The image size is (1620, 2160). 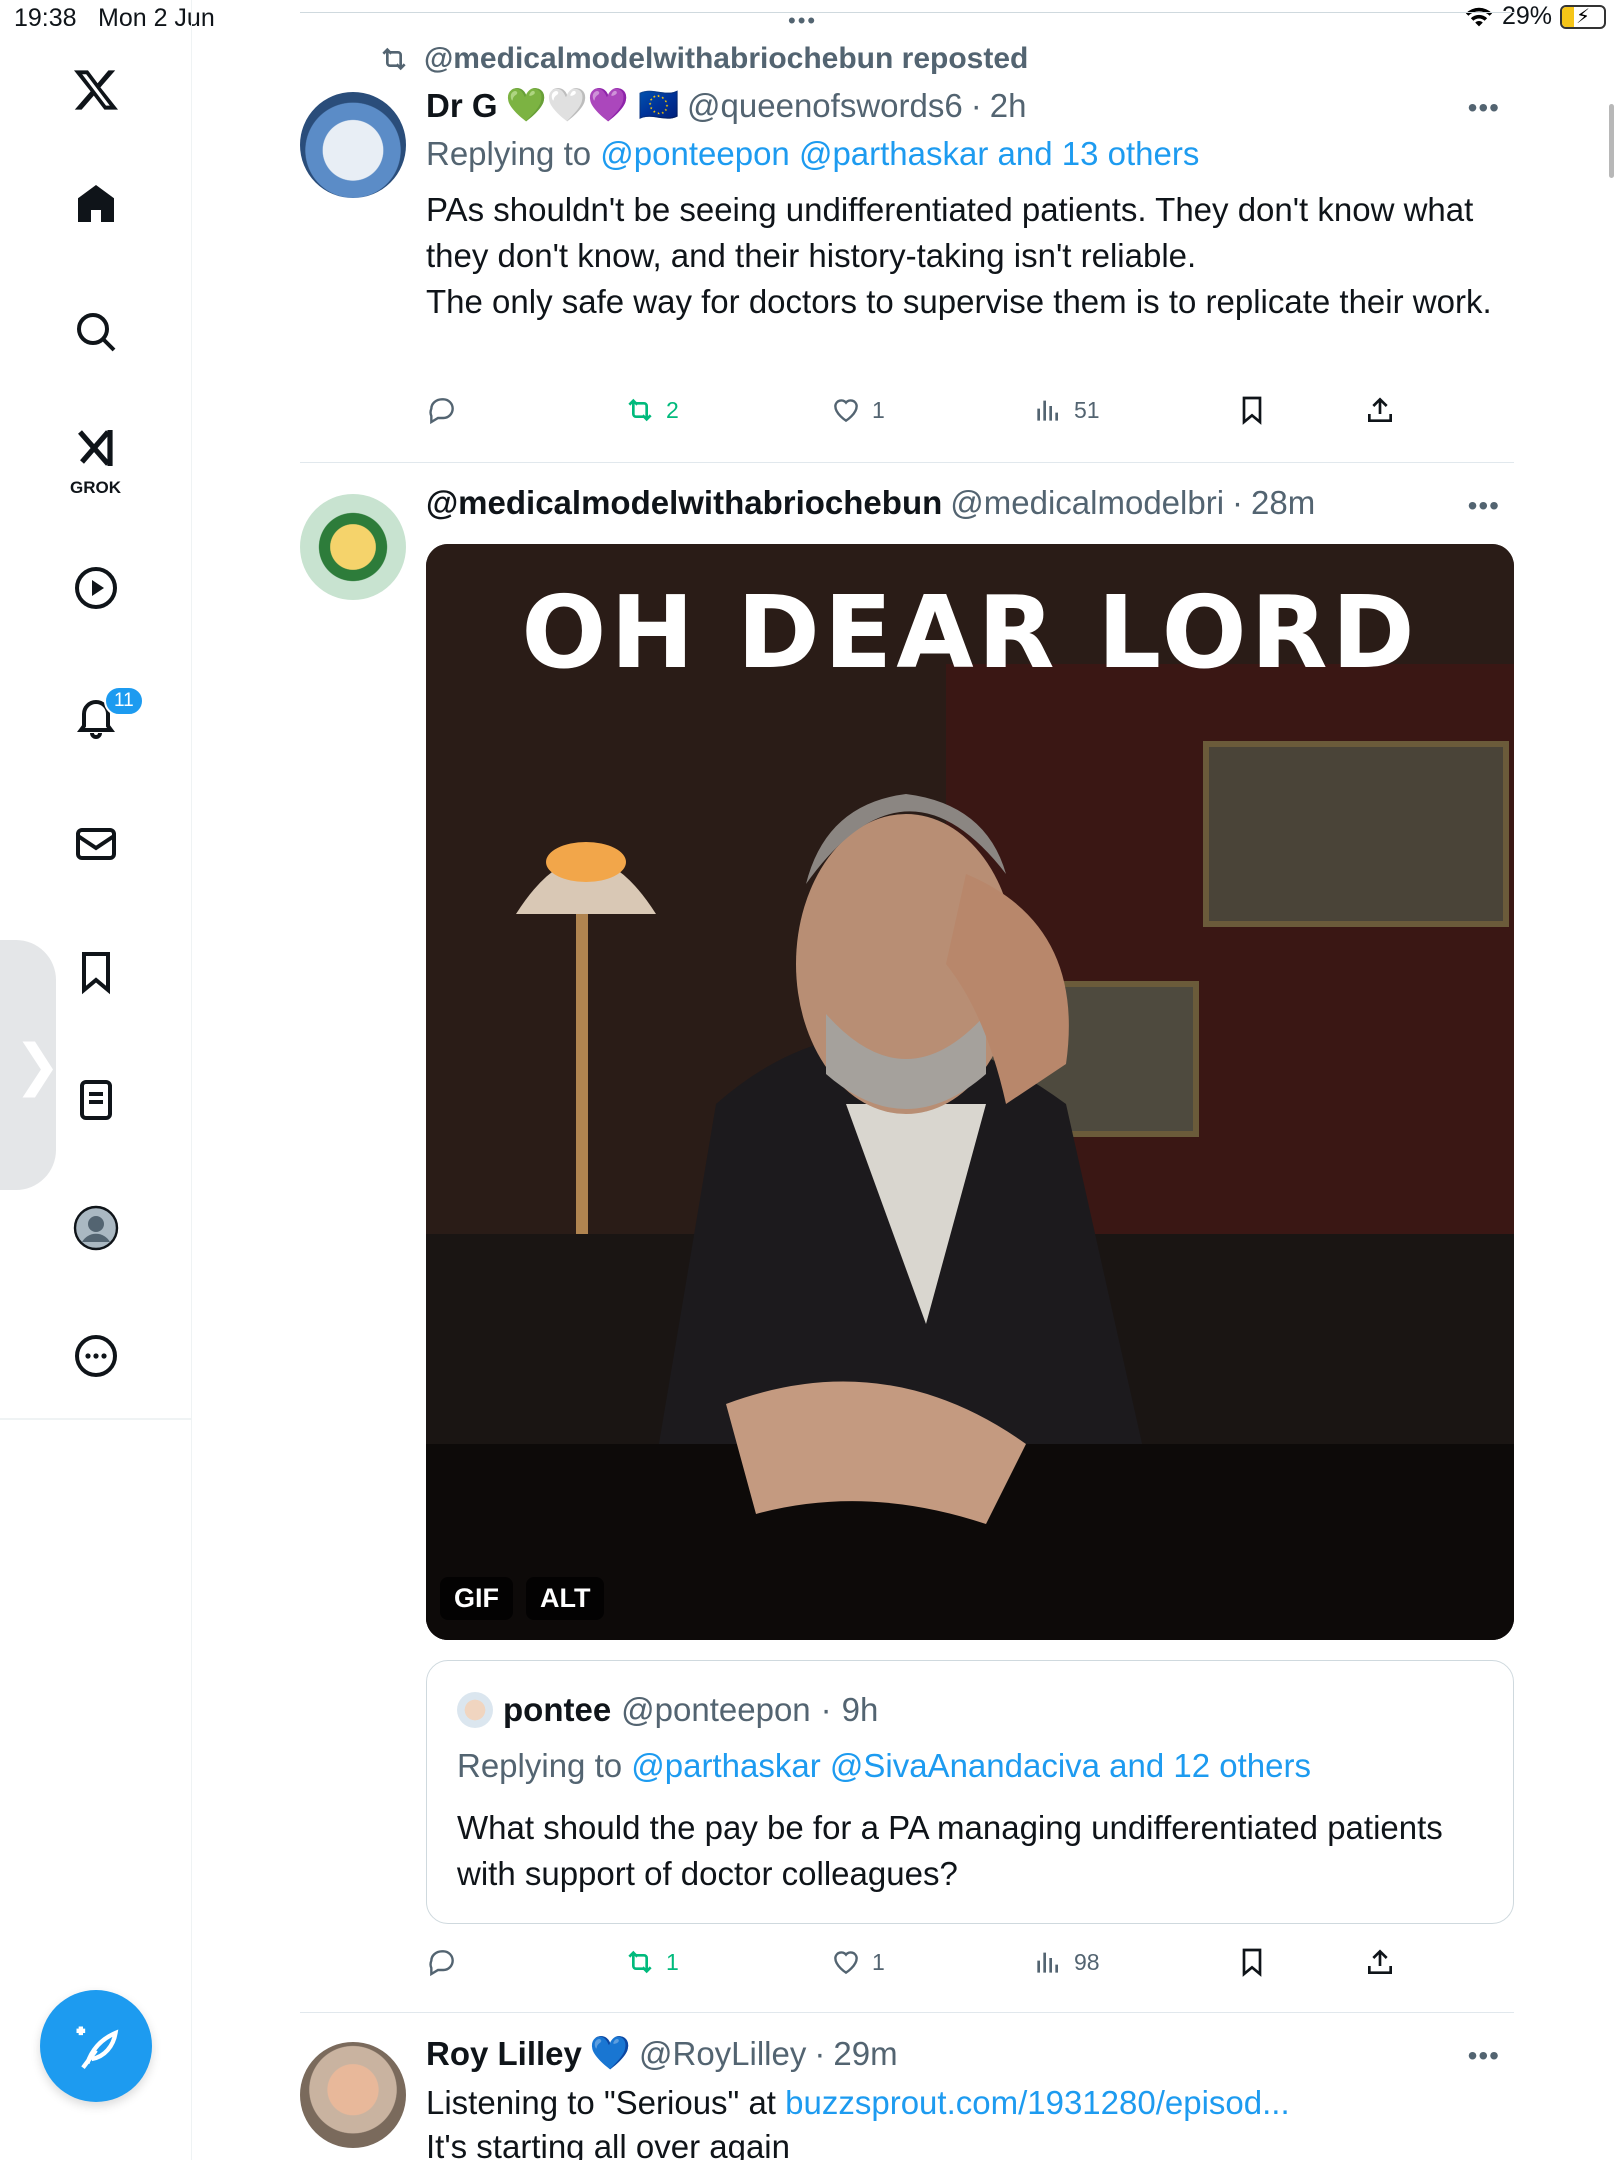 I want to click on tweet-header: Dr G 💚🤍💜 🇪🇺 @queenofswords6 · 2h, so click(x=970, y=105).